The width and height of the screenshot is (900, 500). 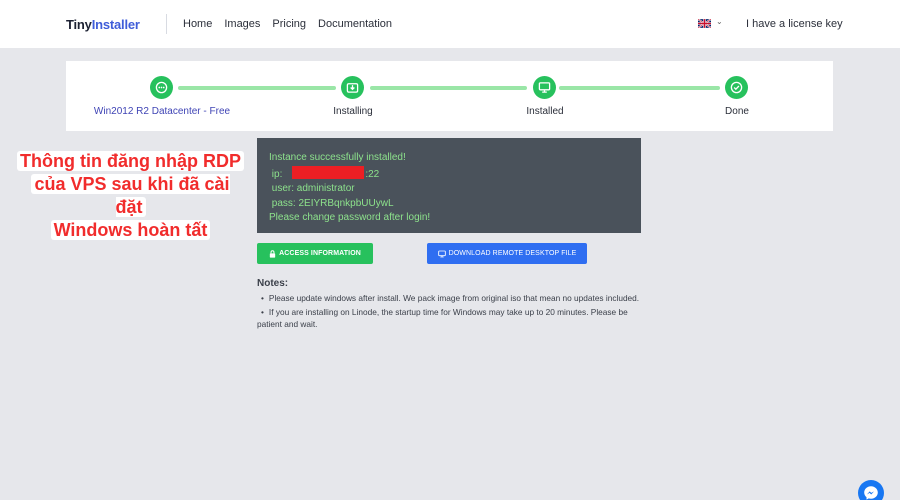 I want to click on nav-pricing: Pricing, so click(x=289, y=24).